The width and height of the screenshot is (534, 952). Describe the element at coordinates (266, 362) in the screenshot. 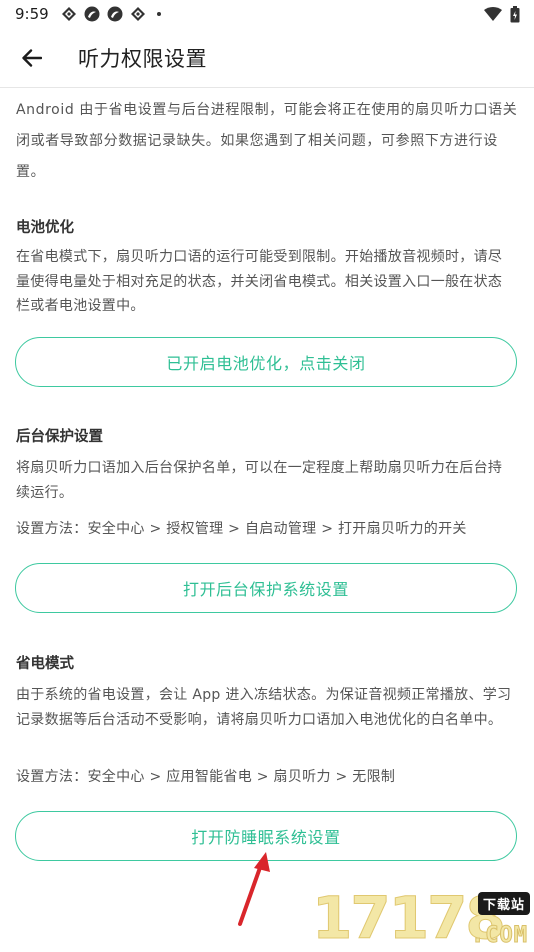

I see `battery-optimization-button: 已开启电池优化，点击关闭` at that location.